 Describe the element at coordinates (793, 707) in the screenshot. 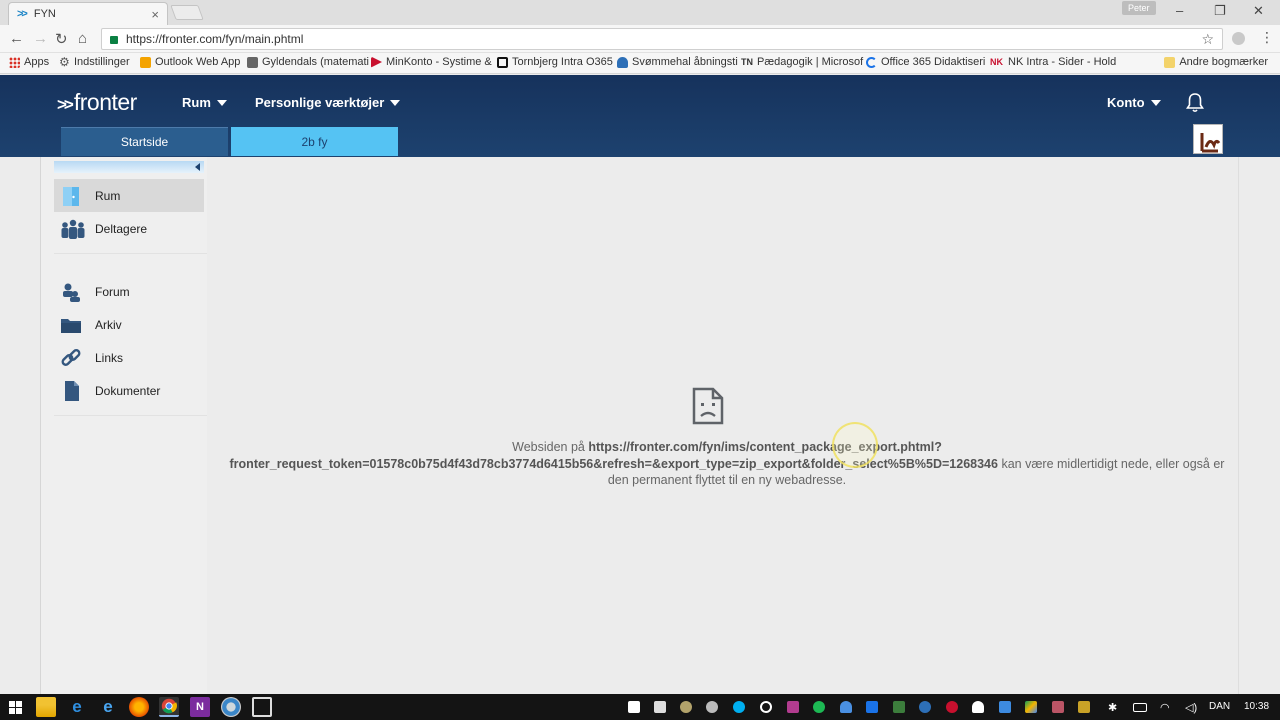

I see `onenote-tray-icon` at that location.